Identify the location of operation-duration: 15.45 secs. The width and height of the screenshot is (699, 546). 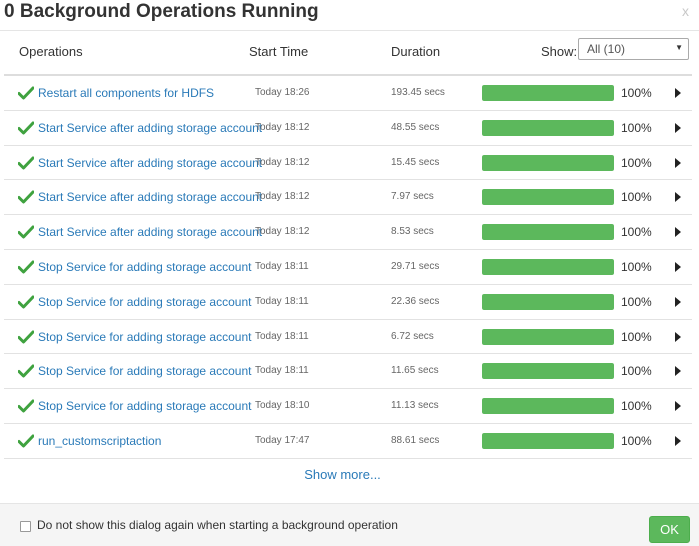
(415, 162).